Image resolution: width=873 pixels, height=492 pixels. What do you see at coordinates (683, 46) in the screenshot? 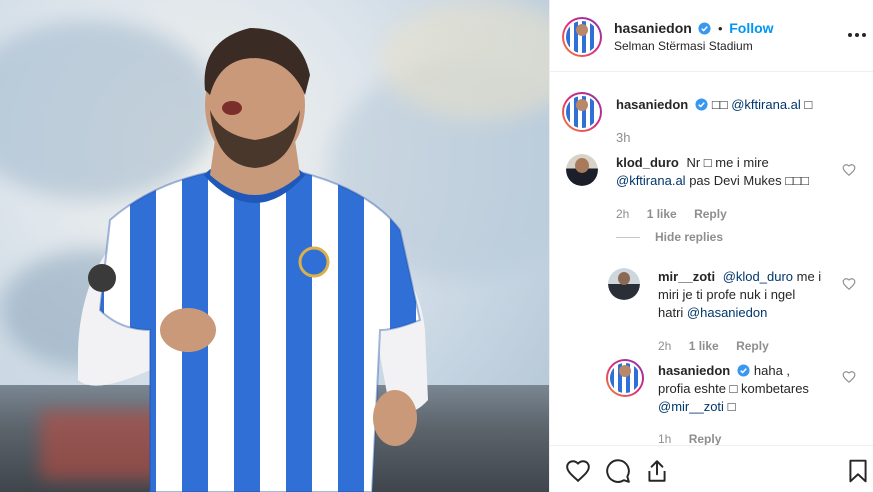
I see `post-location: Selman Stërmasi Stadium` at bounding box center [683, 46].